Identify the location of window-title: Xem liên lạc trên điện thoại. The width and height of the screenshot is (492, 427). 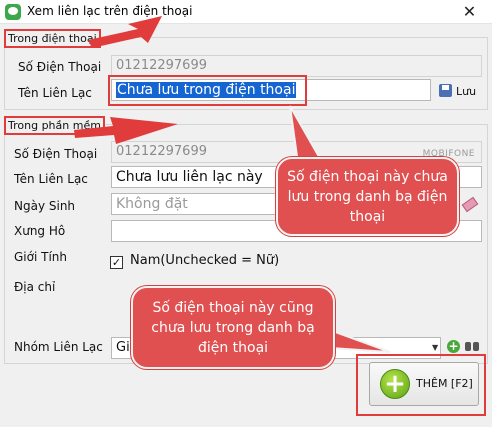
(110, 11).